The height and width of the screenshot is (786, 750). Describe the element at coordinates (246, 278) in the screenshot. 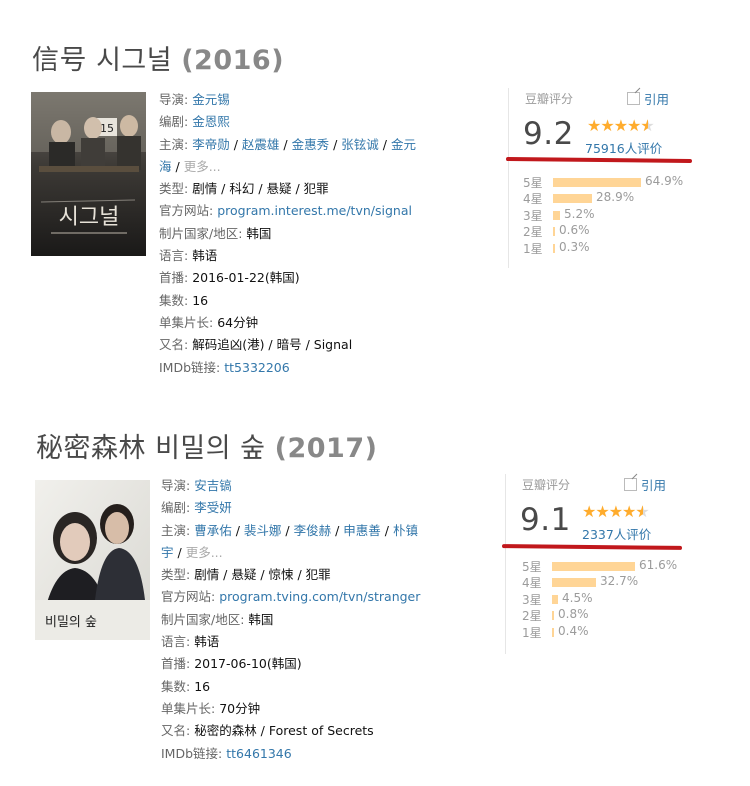

I see `premiere-value: 2016-01-22(韩国)` at that location.